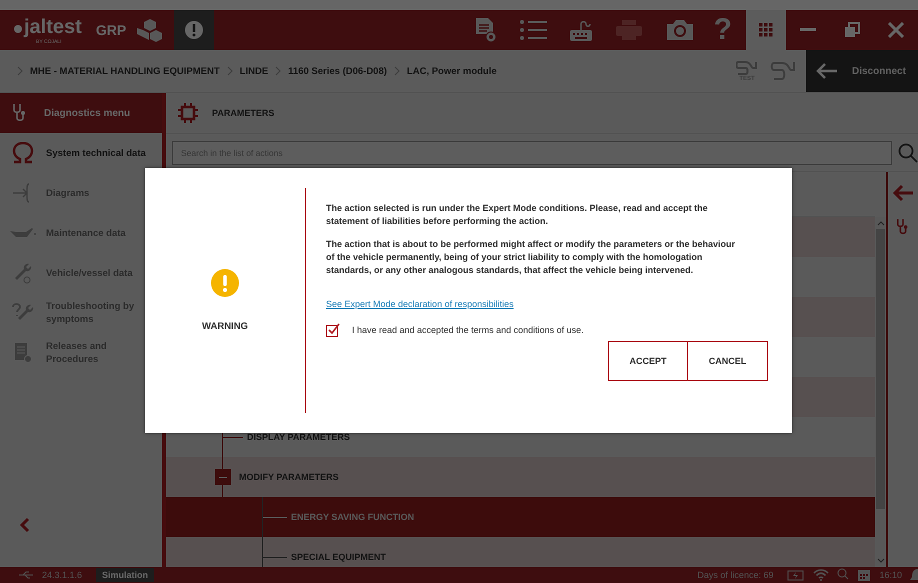 Image resolution: width=918 pixels, height=583 pixels. What do you see at coordinates (23, 233) in the screenshot?
I see `oil-can-icon` at bounding box center [23, 233].